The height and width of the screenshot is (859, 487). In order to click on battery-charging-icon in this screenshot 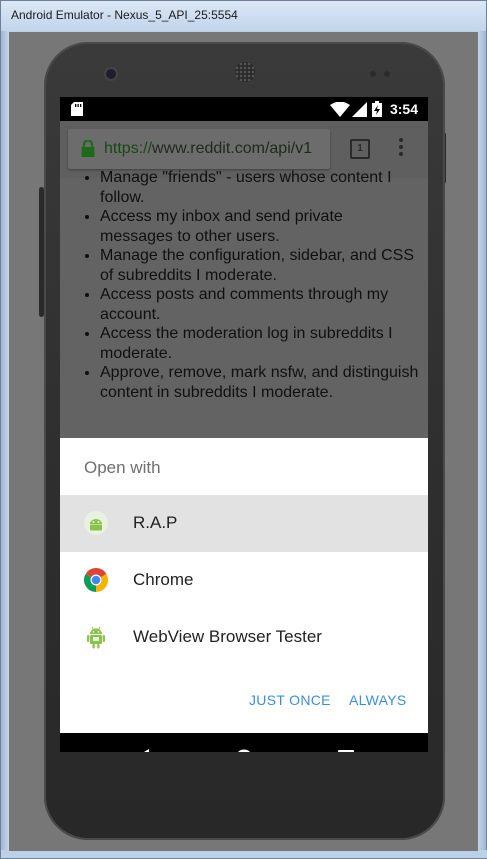, I will do `click(377, 109)`.